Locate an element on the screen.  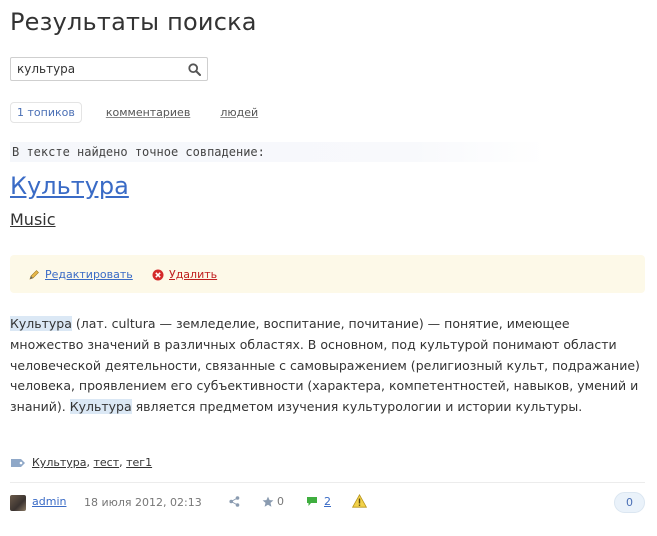
comments-link: 2 is located at coordinates (318, 501).